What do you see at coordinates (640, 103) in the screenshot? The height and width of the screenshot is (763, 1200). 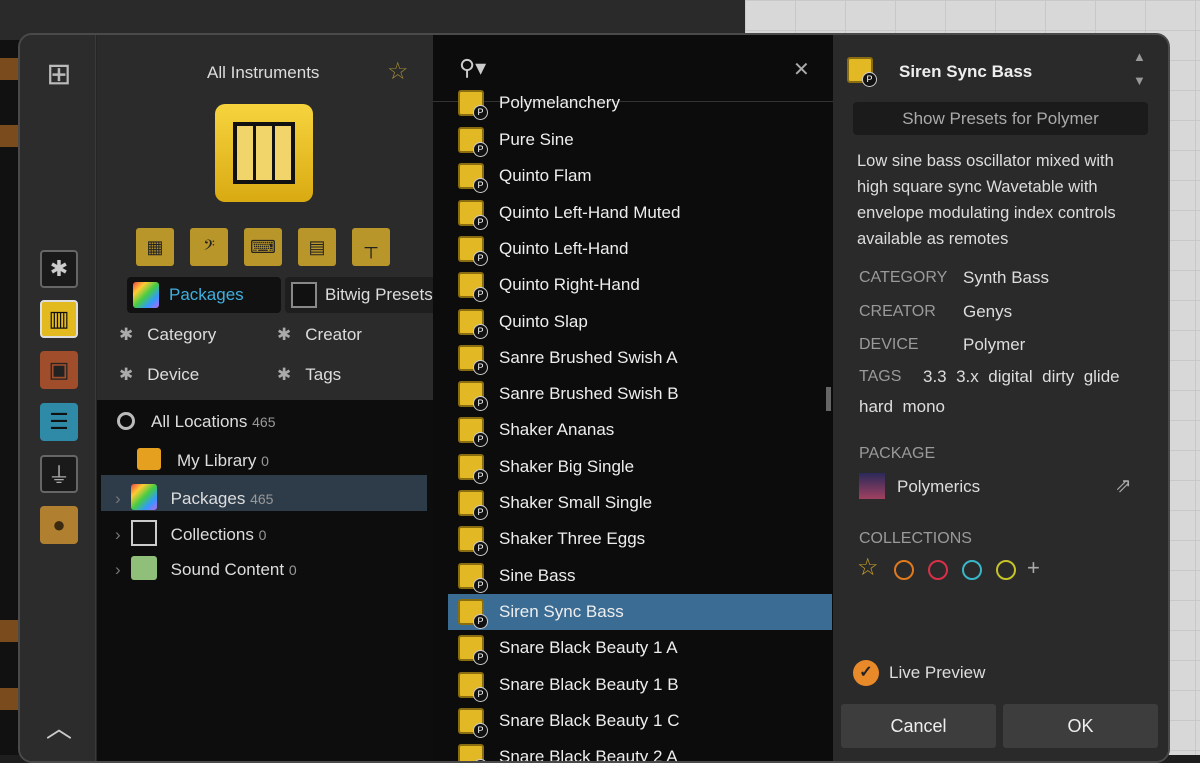 I see `list-item: Polymelanchery` at bounding box center [640, 103].